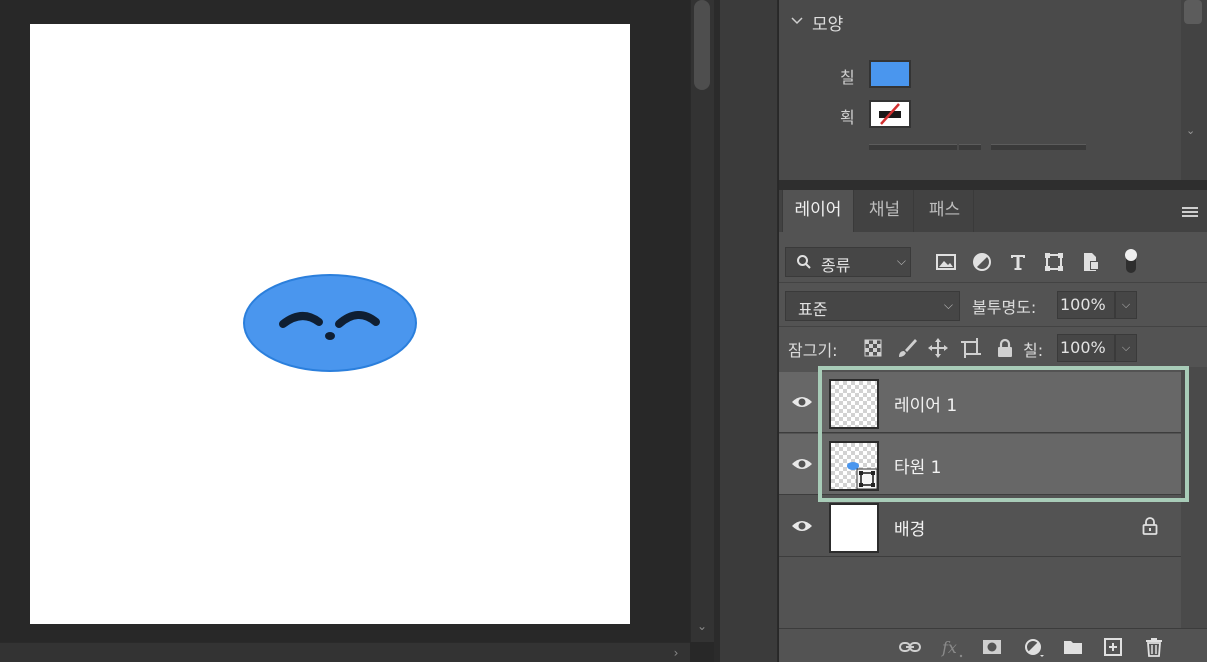 Image resolution: width=1207 pixels, height=662 pixels. What do you see at coordinates (836, 265) in the screenshot?
I see `filter-kind-value: 종류` at bounding box center [836, 265].